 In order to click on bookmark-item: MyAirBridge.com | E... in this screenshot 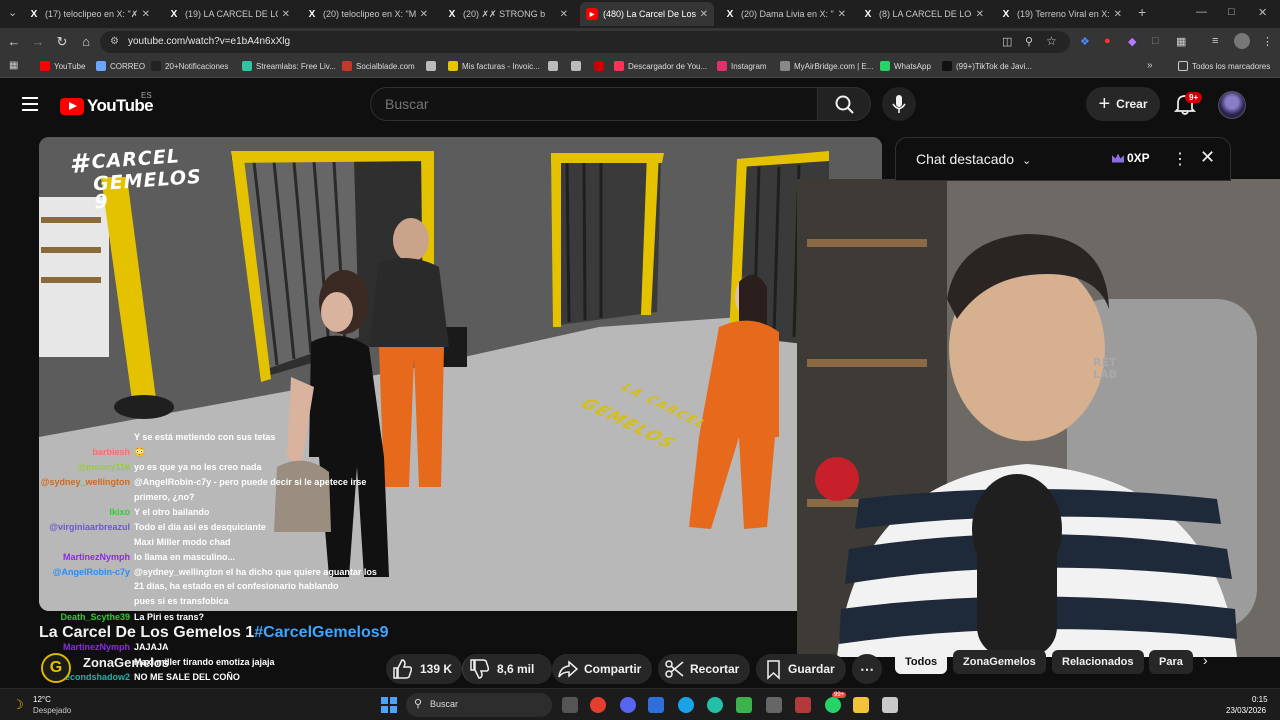, I will do `click(826, 66)`.